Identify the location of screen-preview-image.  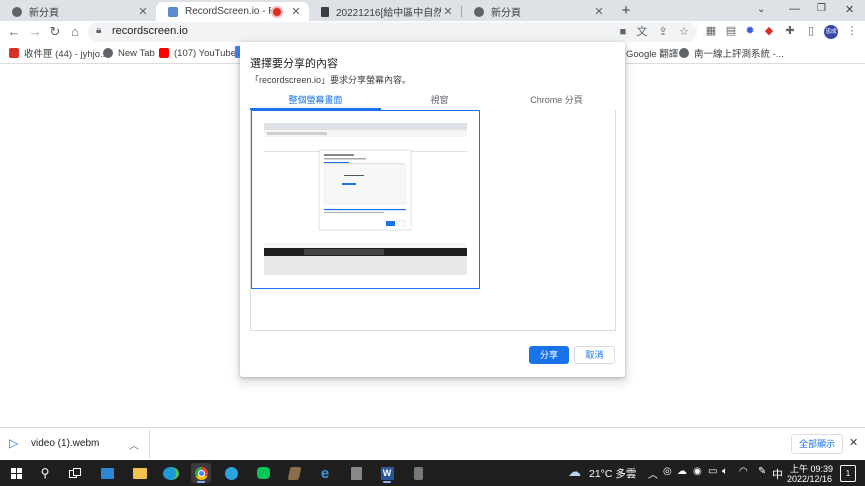
(365, 199).